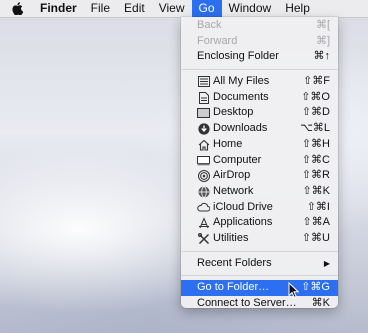  I want to click on menu-item-documents: Documents ⇧⌘O, so click(259, 98).